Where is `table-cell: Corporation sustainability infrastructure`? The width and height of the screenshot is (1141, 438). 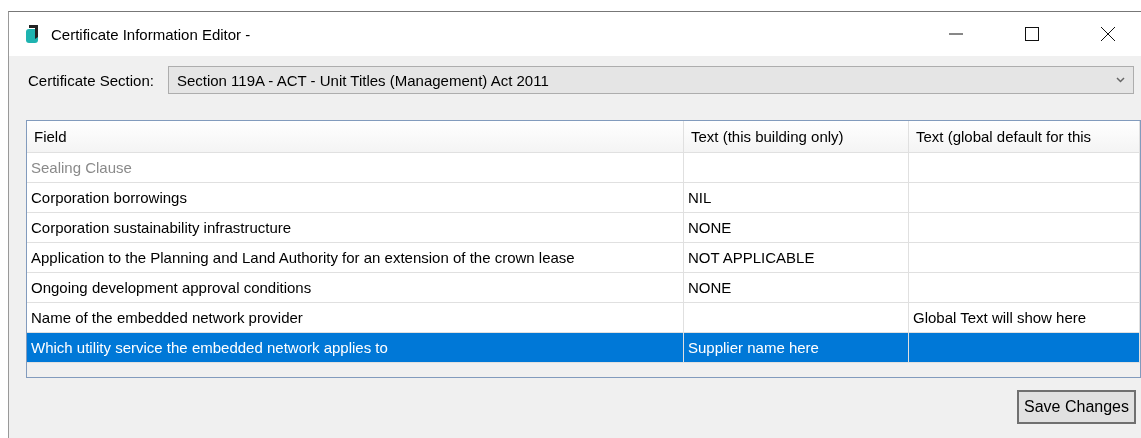 table-cell: Corporation sustainability infrastructure is located at coordinates (355, 228).